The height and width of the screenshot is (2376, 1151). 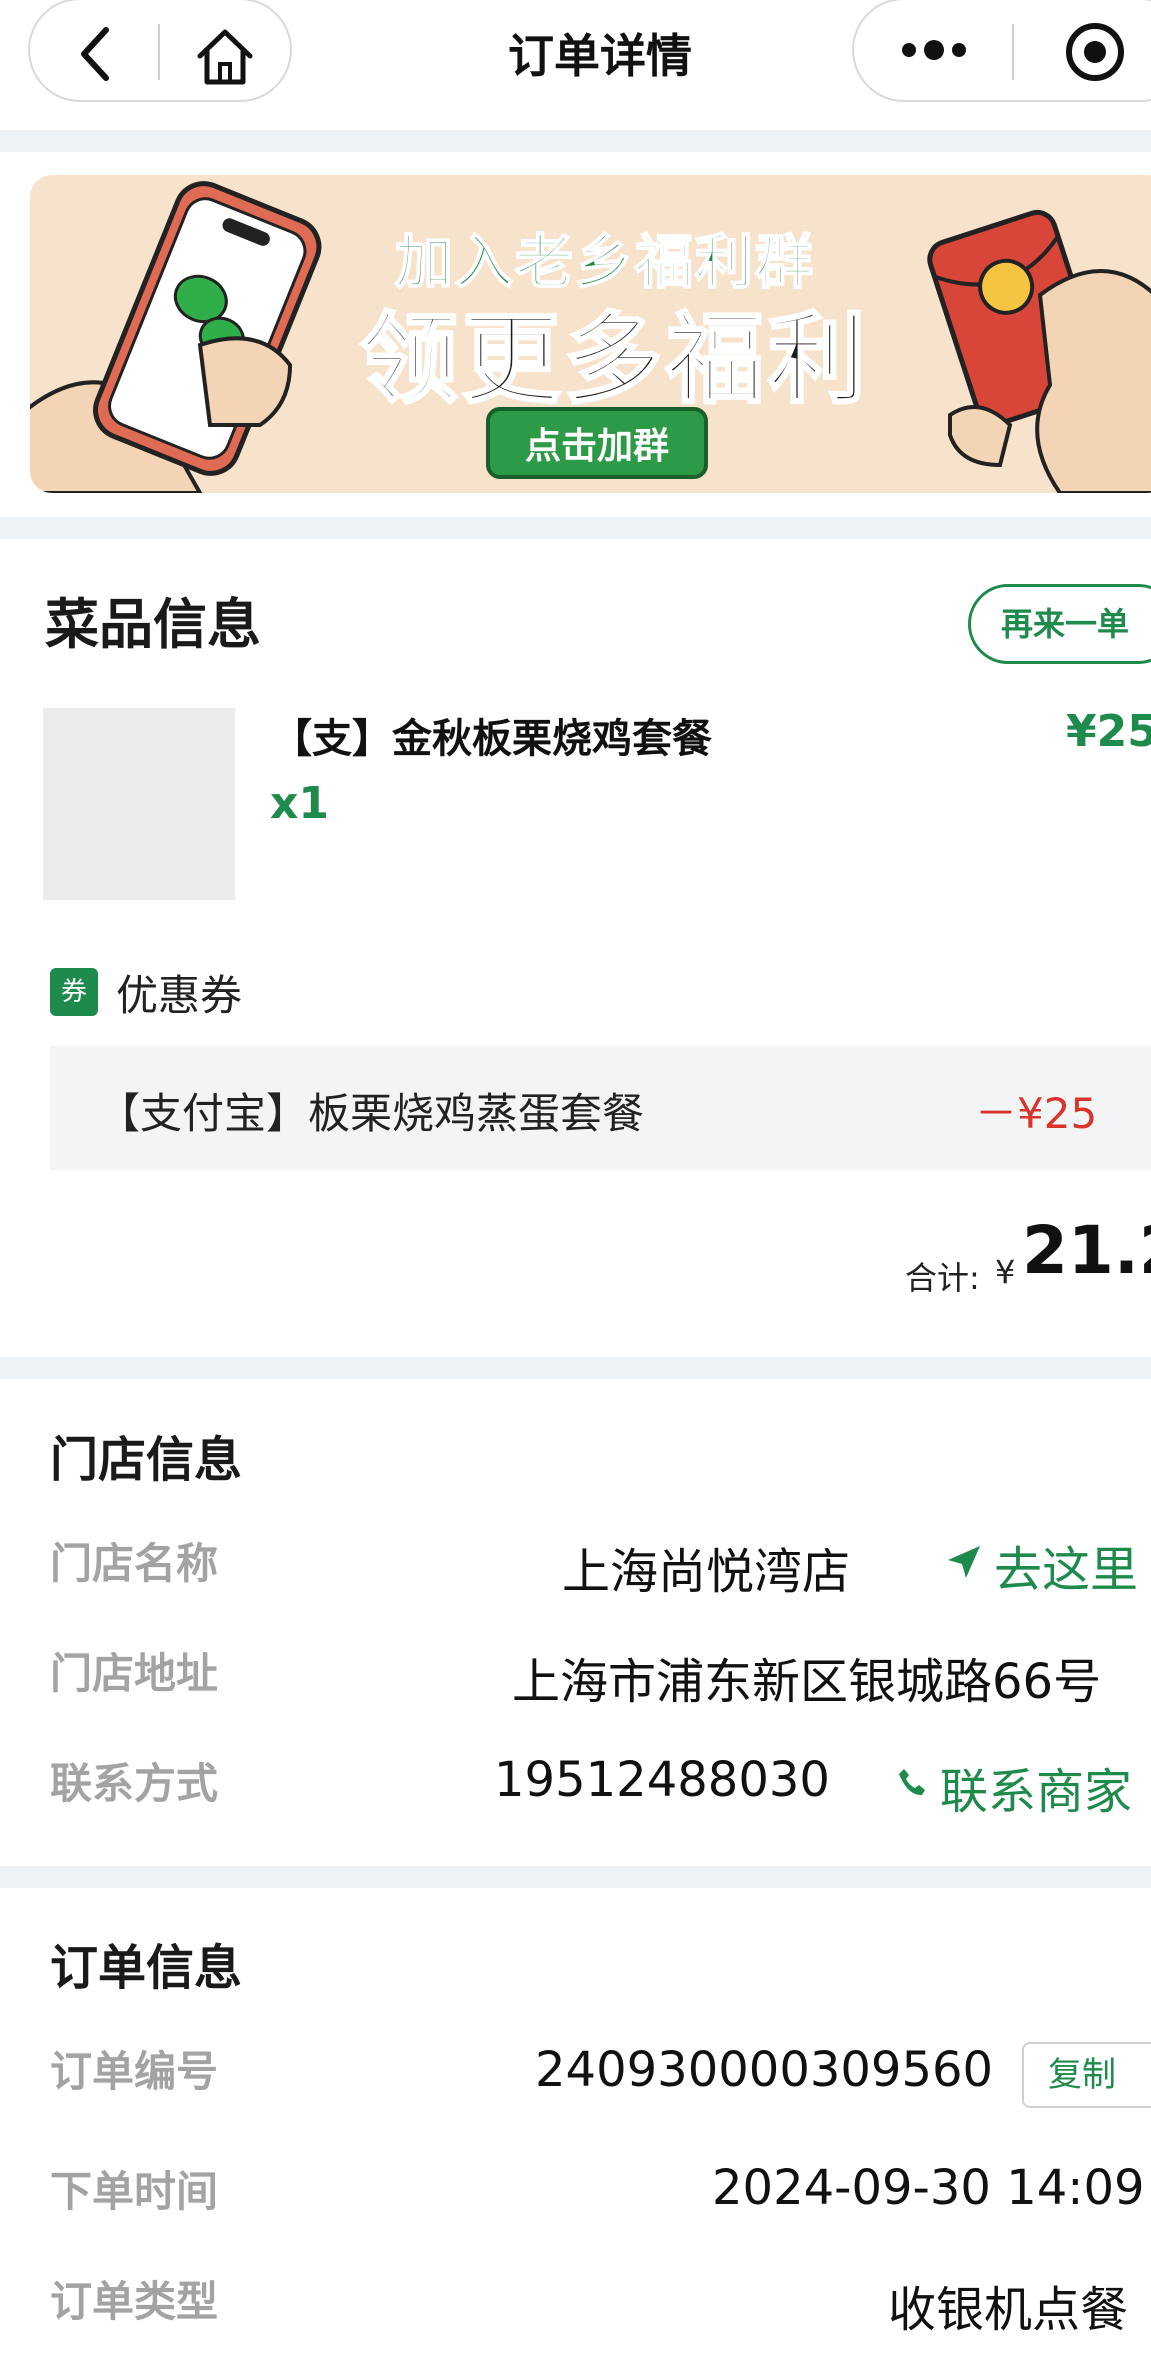 I want to click on store-name: 上海尚悦湾店, so click(x=706, y=1572).